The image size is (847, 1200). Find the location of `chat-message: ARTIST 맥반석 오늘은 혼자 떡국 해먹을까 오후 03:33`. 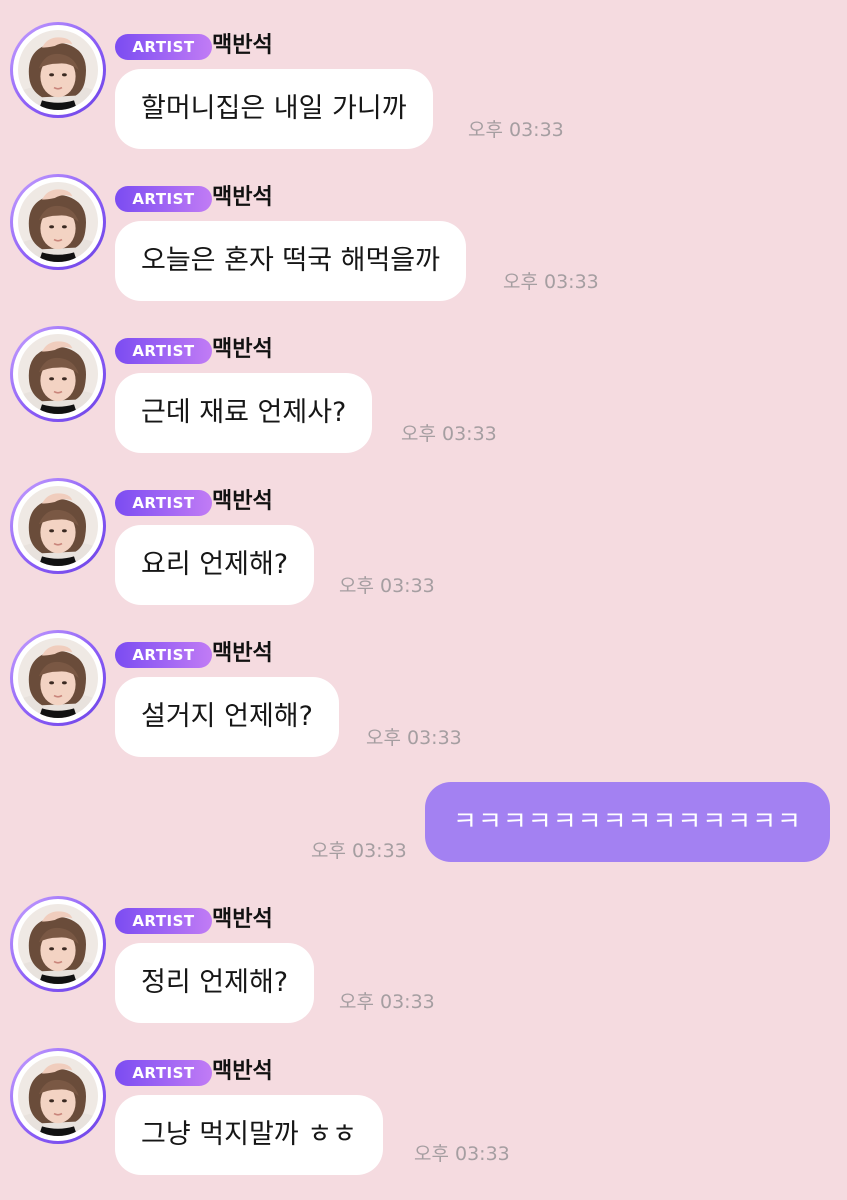

chat-message: ARTIST 맥반석 오늘은 혼자 떡국 해먹을까 오후 03:33 is located at coordinates (423, 239).